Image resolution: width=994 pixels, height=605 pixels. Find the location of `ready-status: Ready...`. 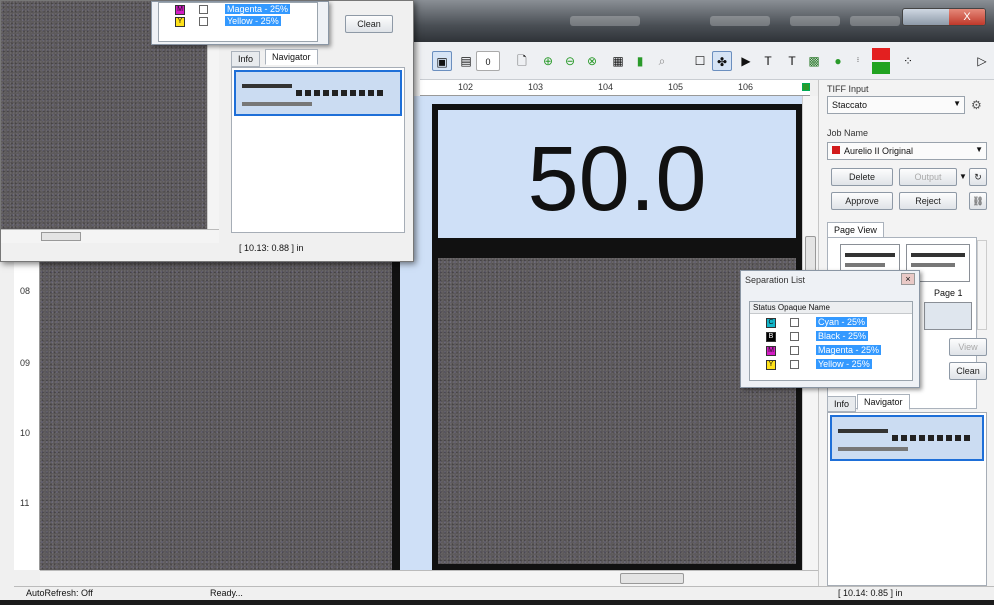

ready-status: Ready... is located at coordinates (226, 593).